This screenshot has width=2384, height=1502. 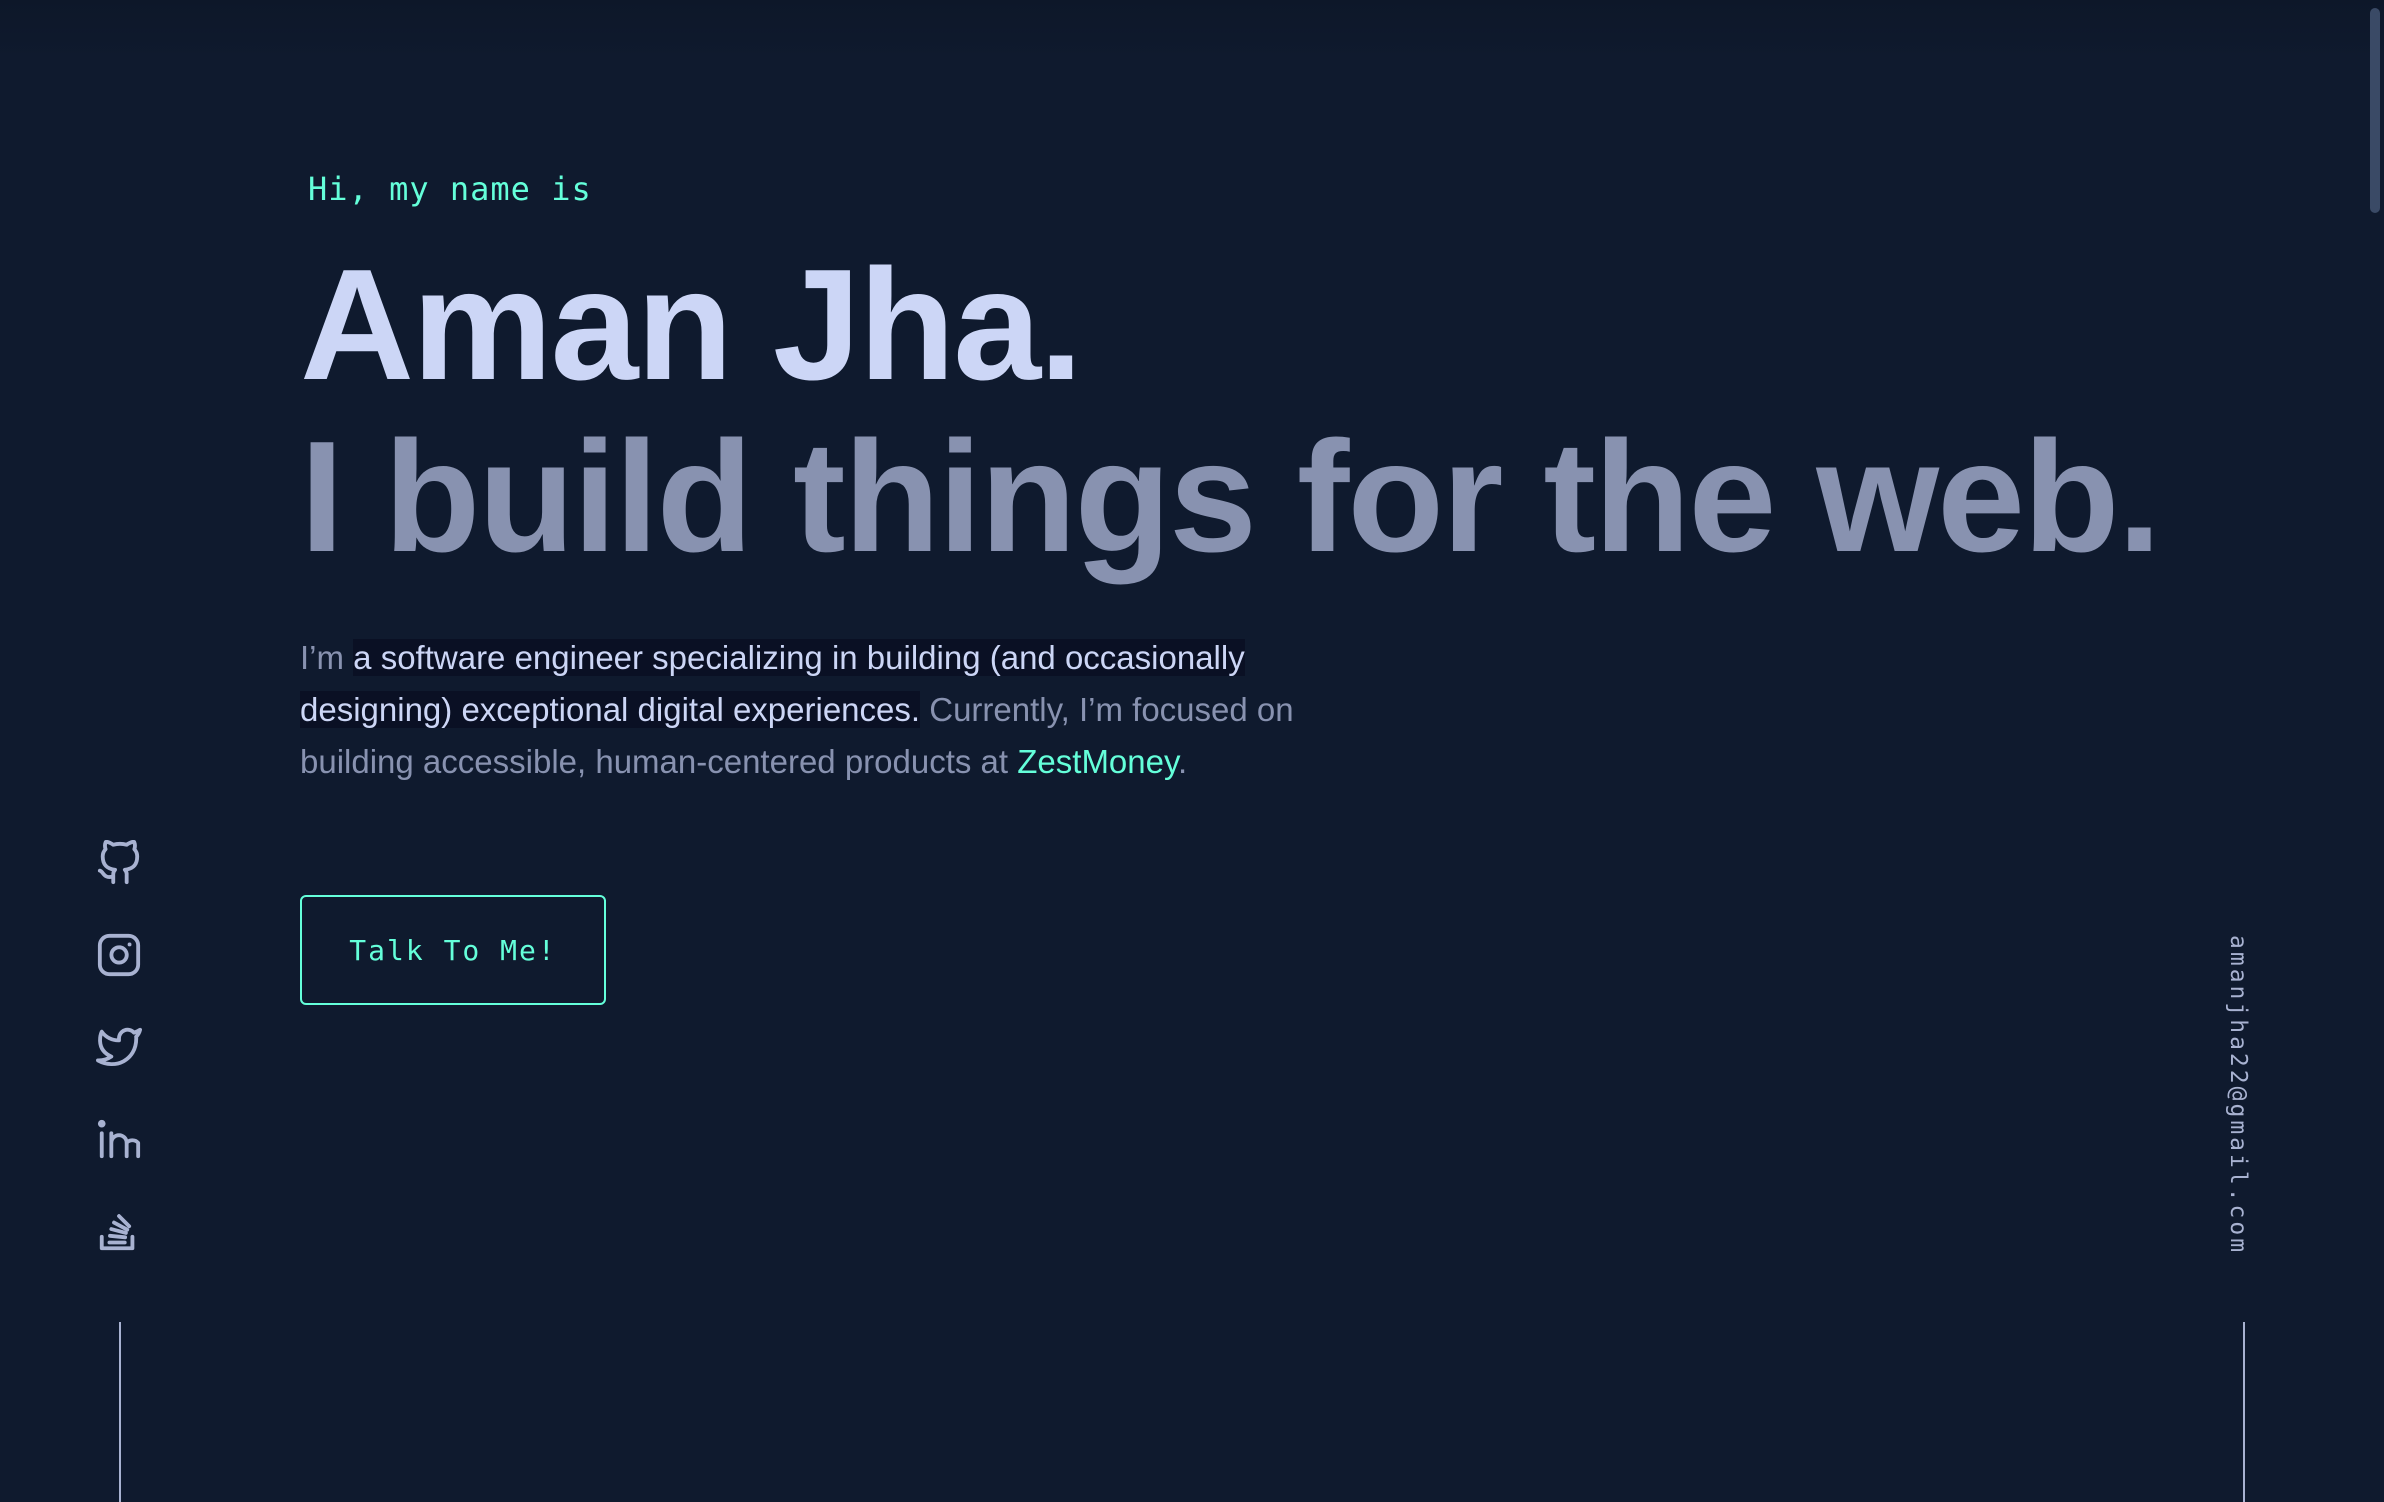 I want to click on stackoverflow-link, so click(x=120, y=1232).